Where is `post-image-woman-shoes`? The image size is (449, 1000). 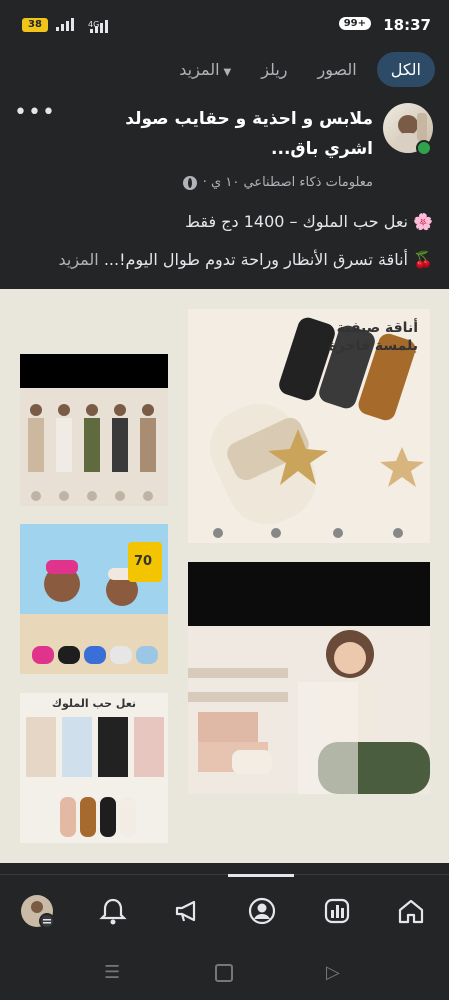 post-image-woman-shoes is located at coordinates (309, 678).